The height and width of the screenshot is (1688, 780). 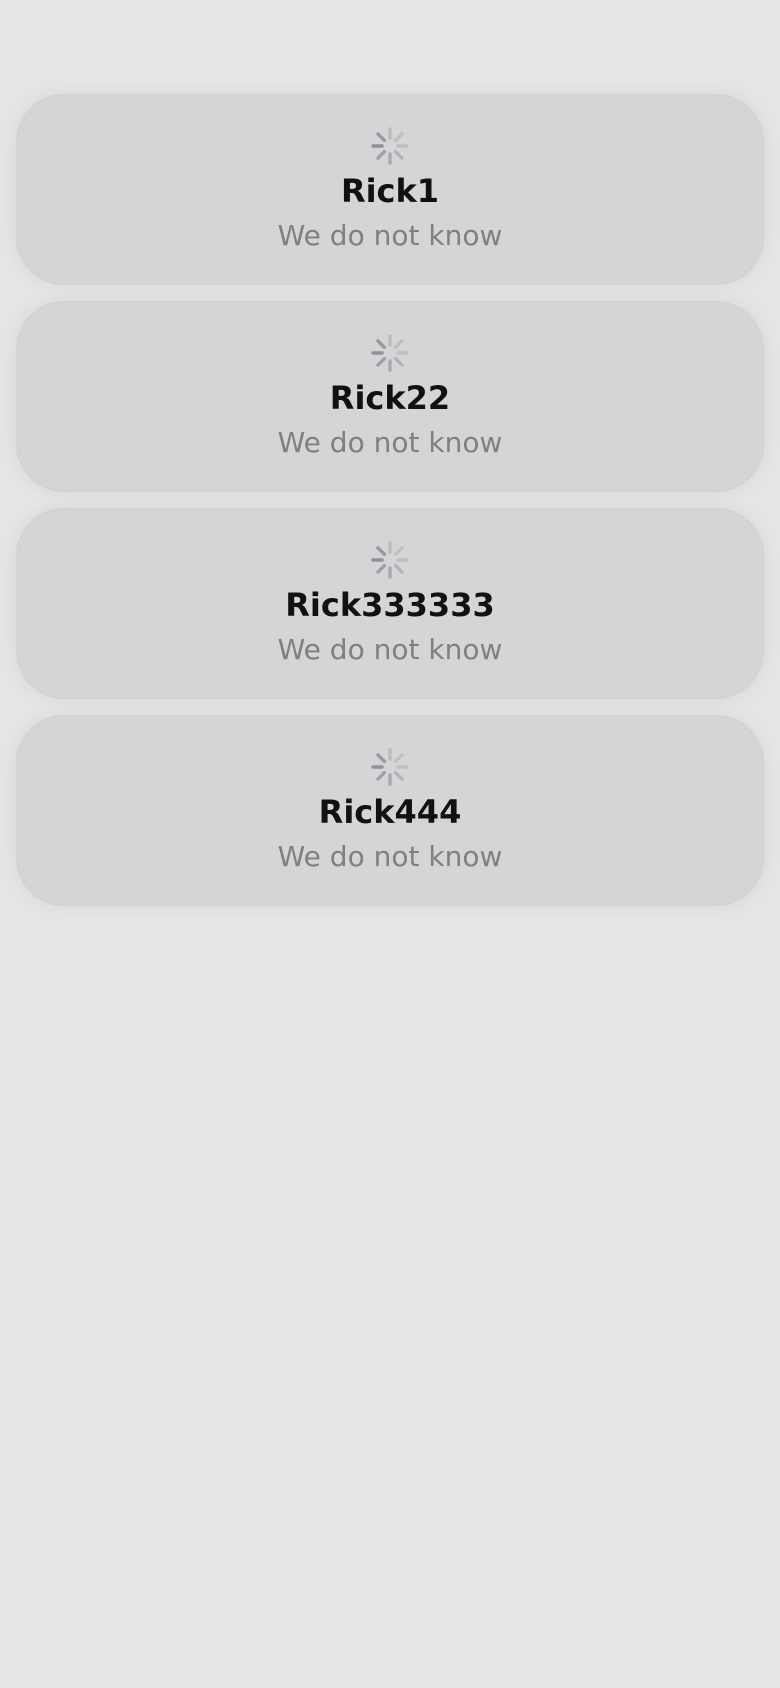 I want to click on item-name: Rick22, so click(x=390, y=398).